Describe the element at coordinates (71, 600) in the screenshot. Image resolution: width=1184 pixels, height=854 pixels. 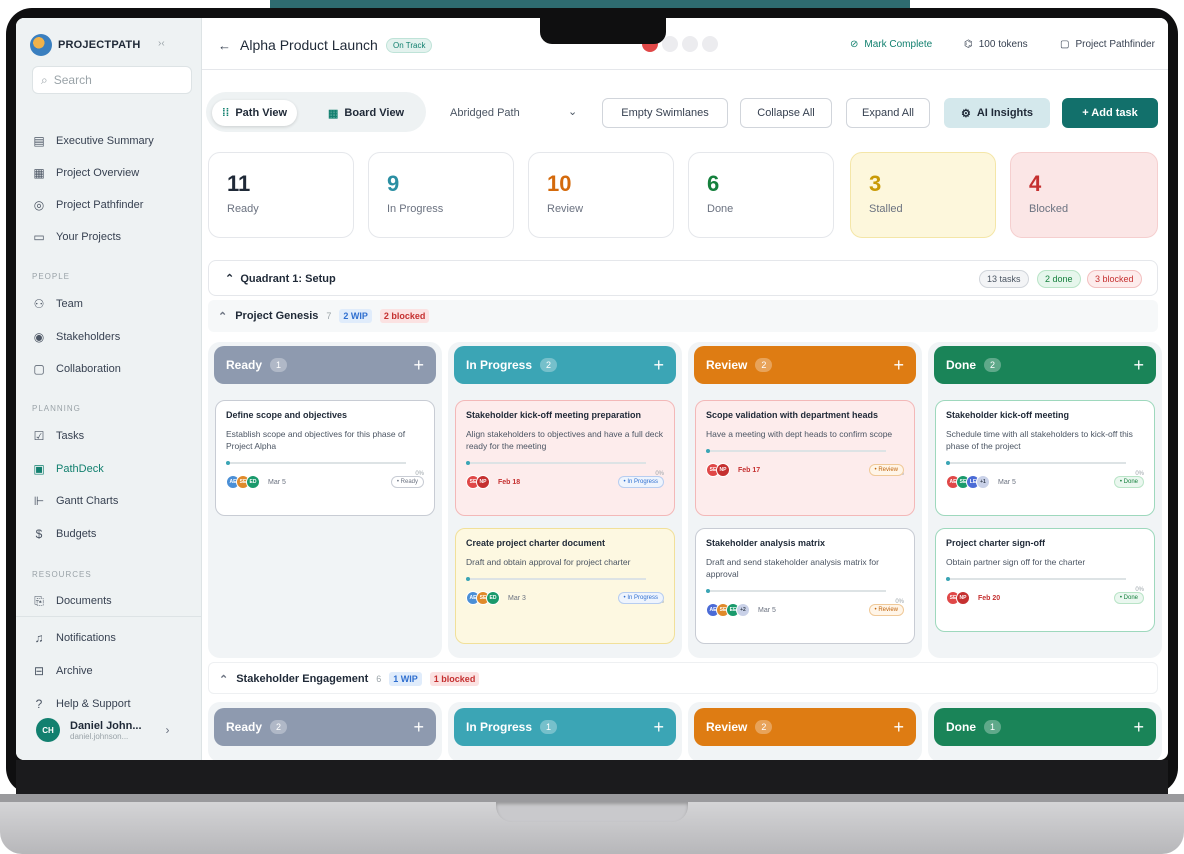
I see `sidebar-item-documents: ⎘ Documents` at that location.